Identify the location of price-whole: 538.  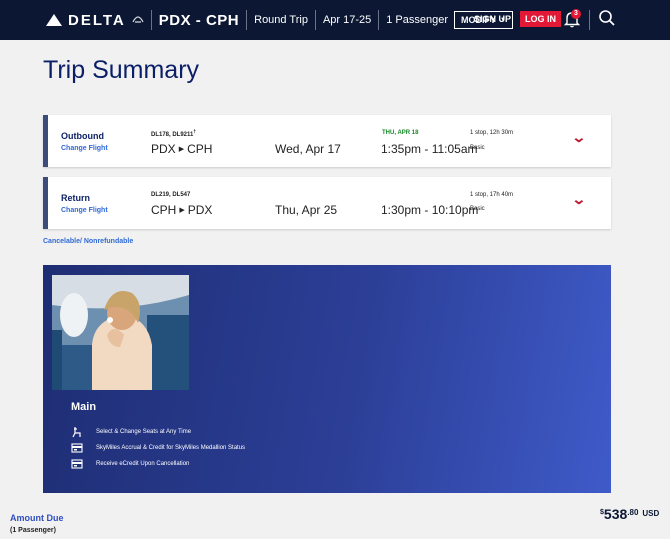
(615, 514).